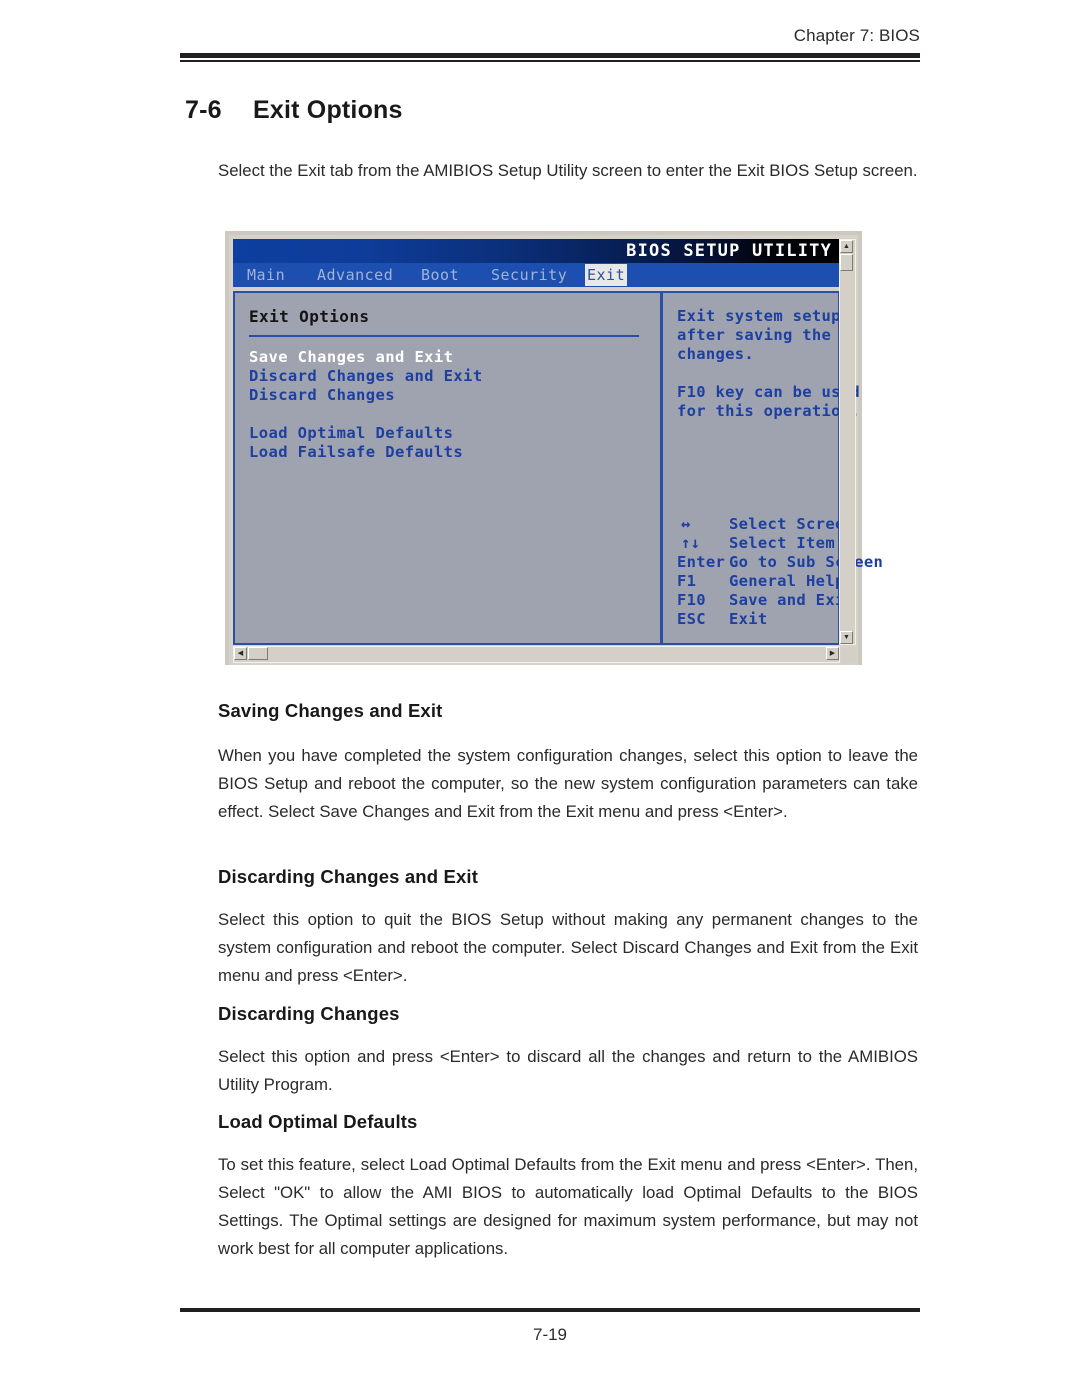  I want to click on bios-key-desc-enter: Go to Sub Screen, so click(806, 562).